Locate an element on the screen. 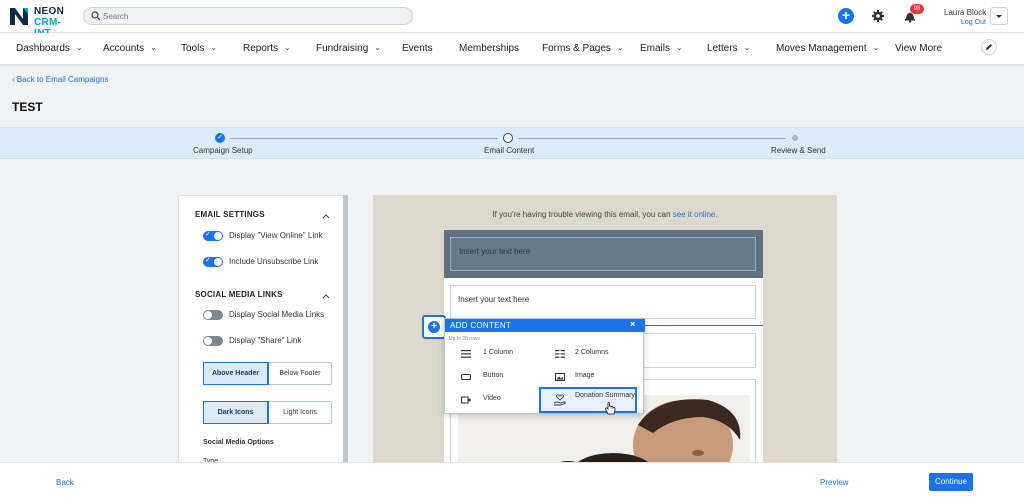 Image resolution: width=1024 pixels, height=500 pixels. nav-view-more: View More is located at coordinates (918, 48).